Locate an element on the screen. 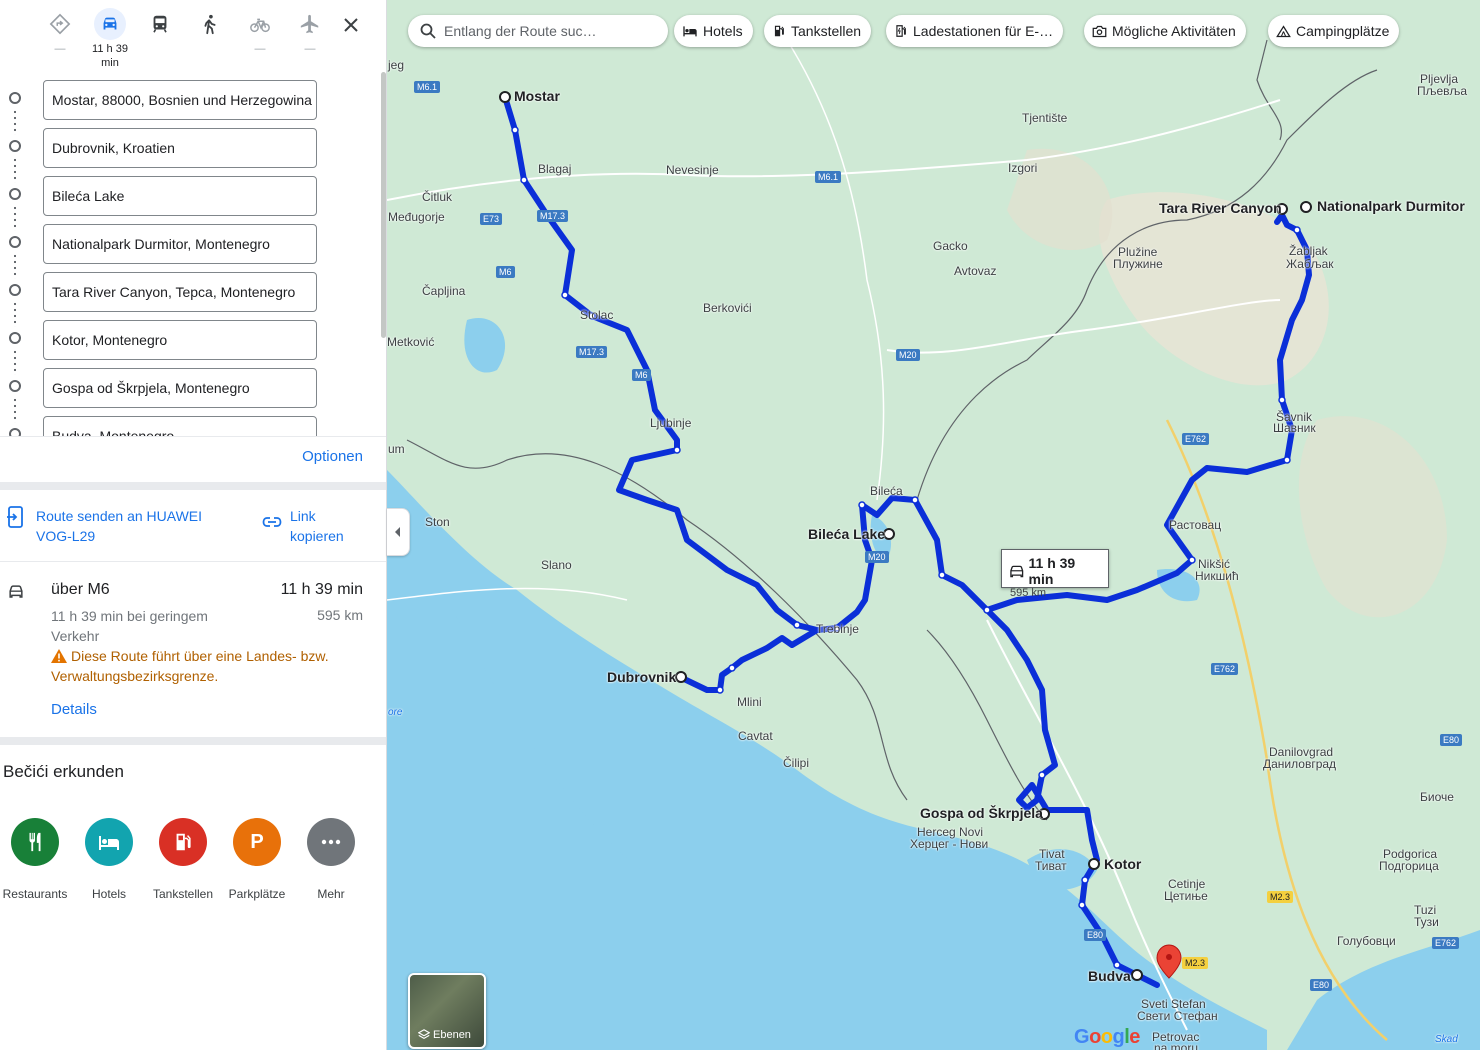 The width and height of the screenshot is (1480, 1050). place-label: Жабљак is located at coordinates (1310, 264).